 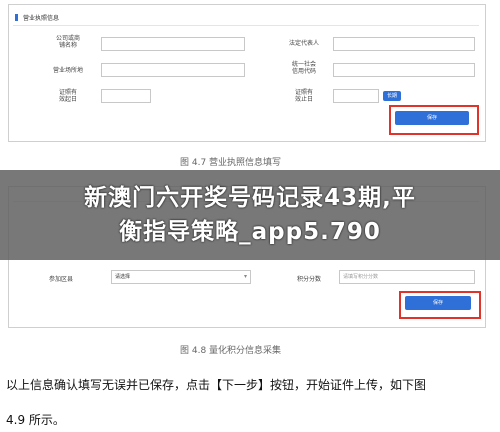 I want to click on save-button-2: 保存, so click(x=438, y=303).